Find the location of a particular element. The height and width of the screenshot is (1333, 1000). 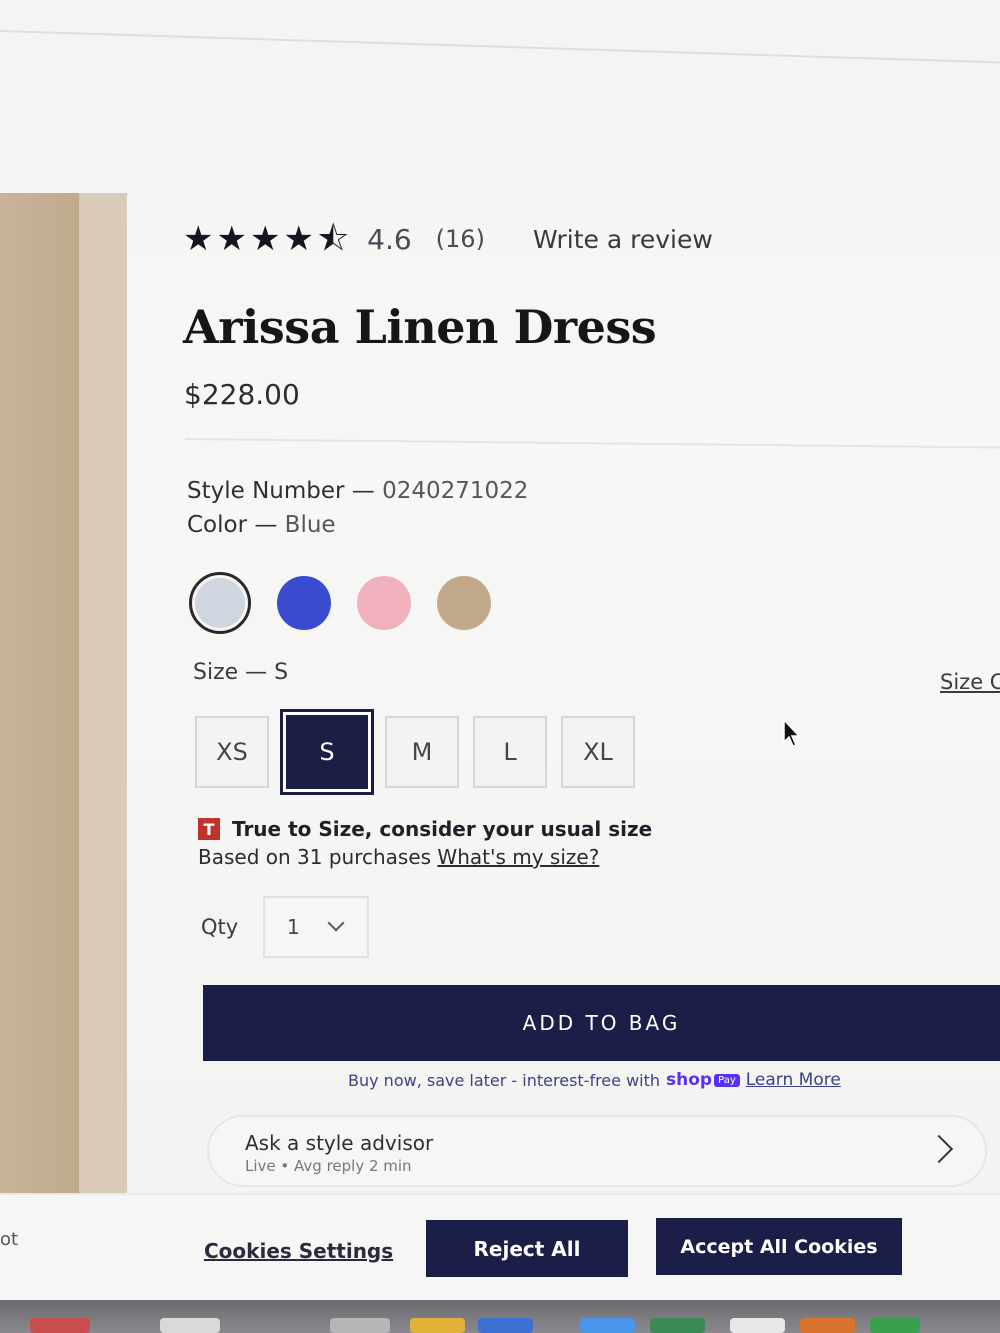

fit-purchases-text: Based on 31 purchases is located at coordinates (318, 857).